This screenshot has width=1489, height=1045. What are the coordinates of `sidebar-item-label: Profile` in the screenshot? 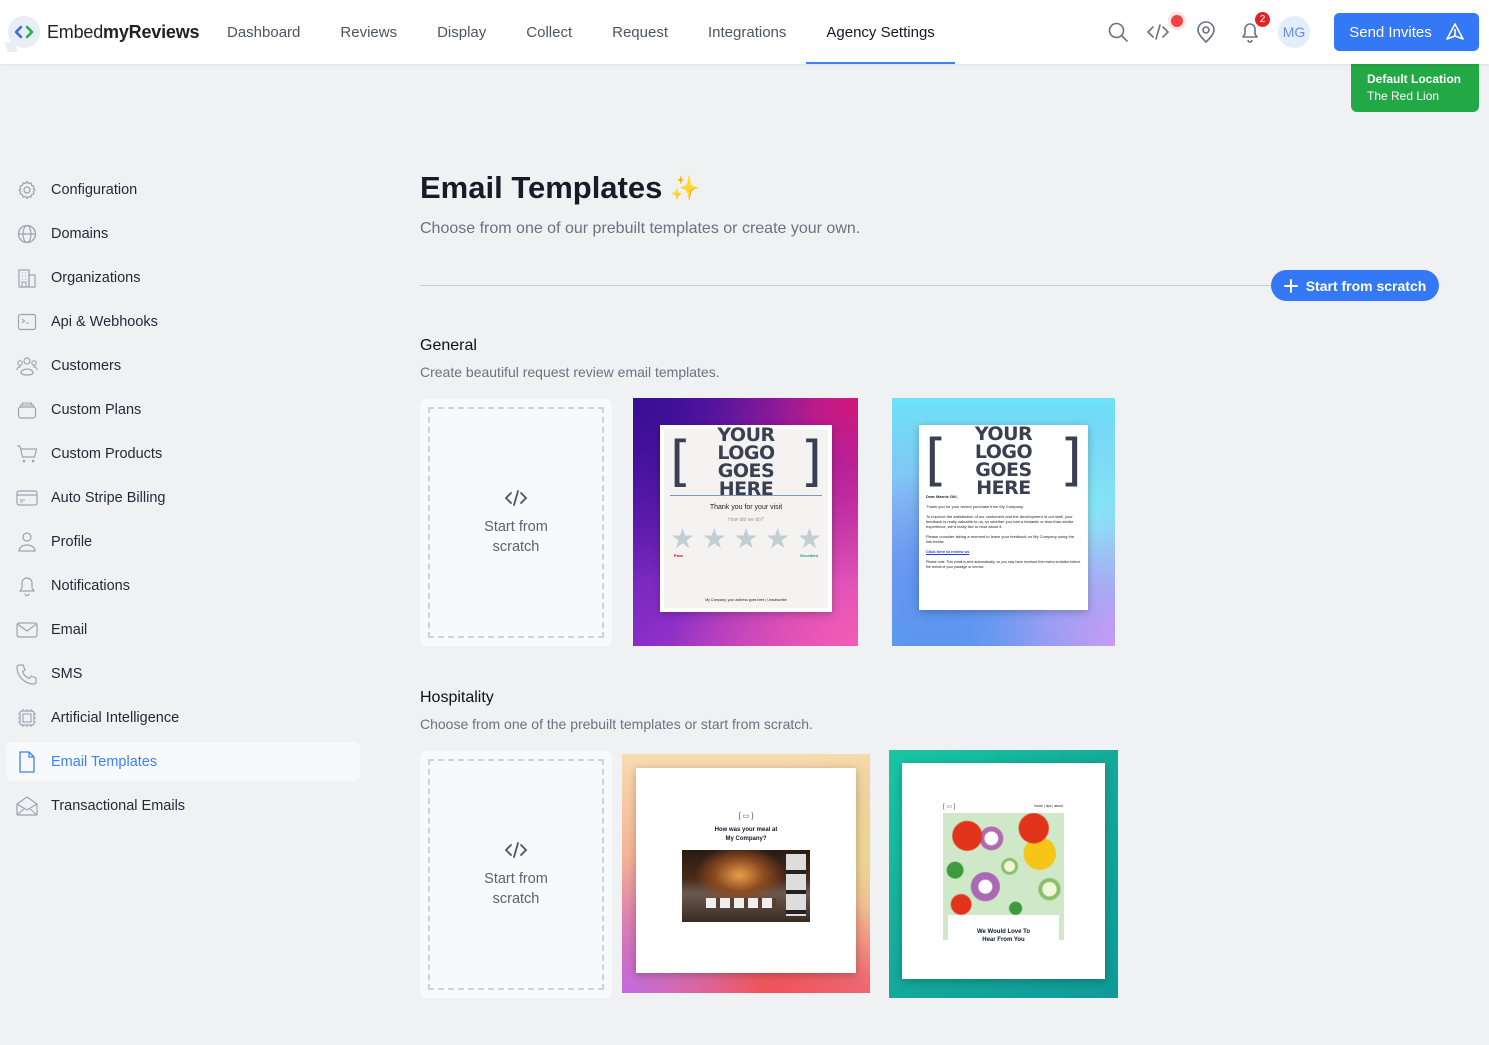 It's located at (72, 541).